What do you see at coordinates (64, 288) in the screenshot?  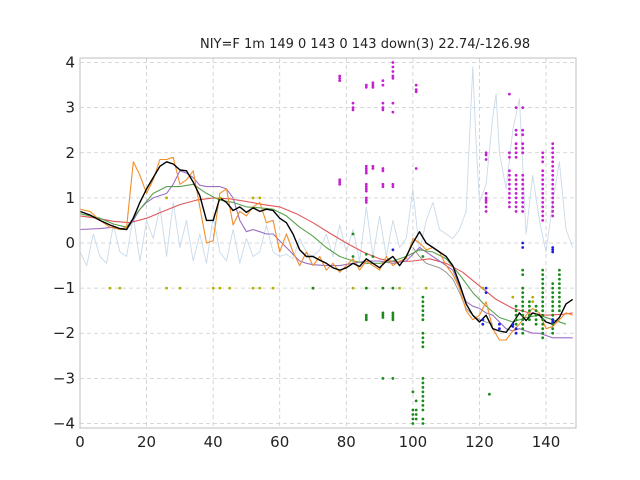 I see `y-tick-label: −1` at bounding box center [64, 288].